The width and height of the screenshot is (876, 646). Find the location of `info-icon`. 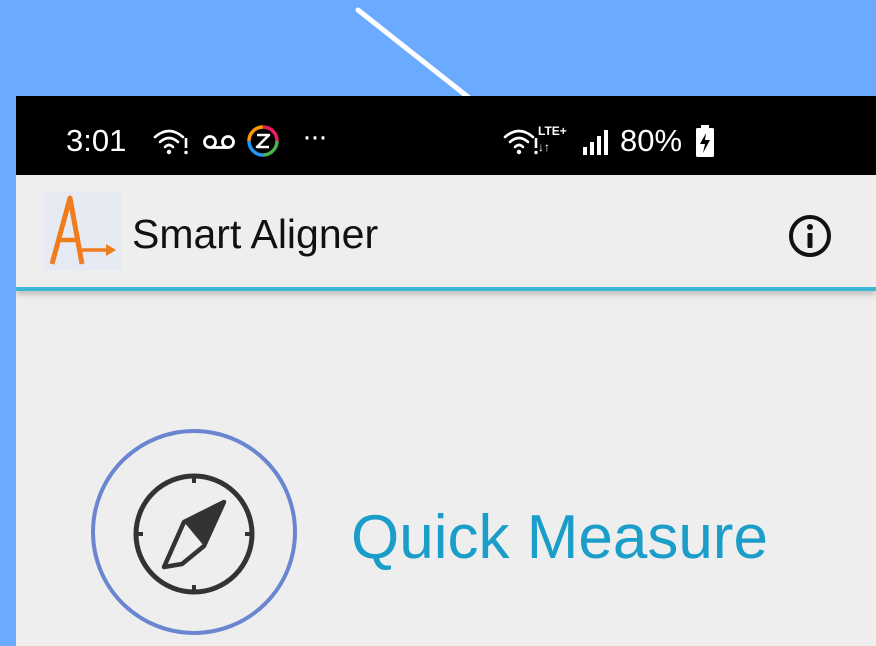

info-icon is located at coordinates (810, 236).